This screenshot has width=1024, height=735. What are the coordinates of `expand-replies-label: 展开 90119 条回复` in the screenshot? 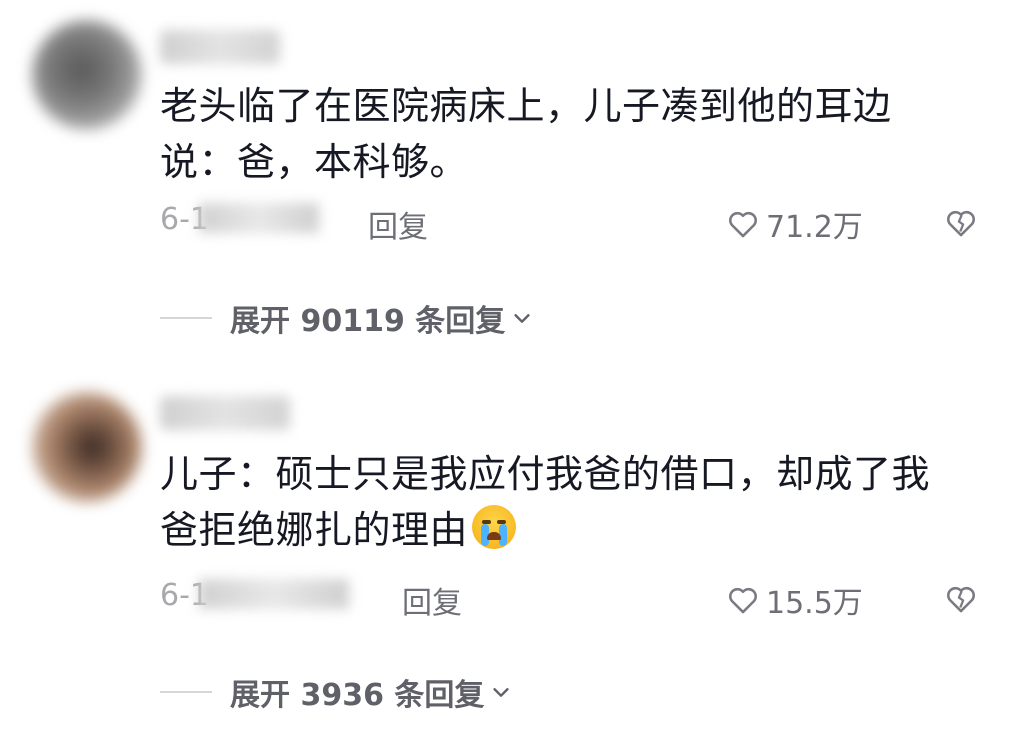 It's located at (368, 321).